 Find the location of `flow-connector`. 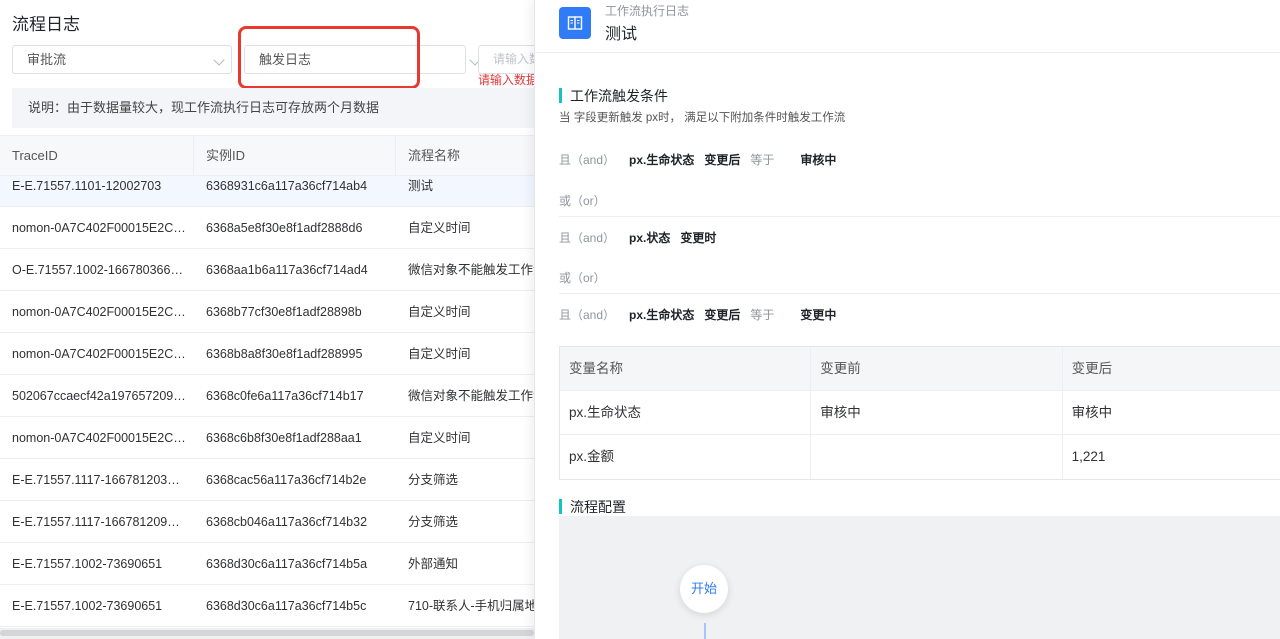

flow-connector is located at coordinates (705, 631).